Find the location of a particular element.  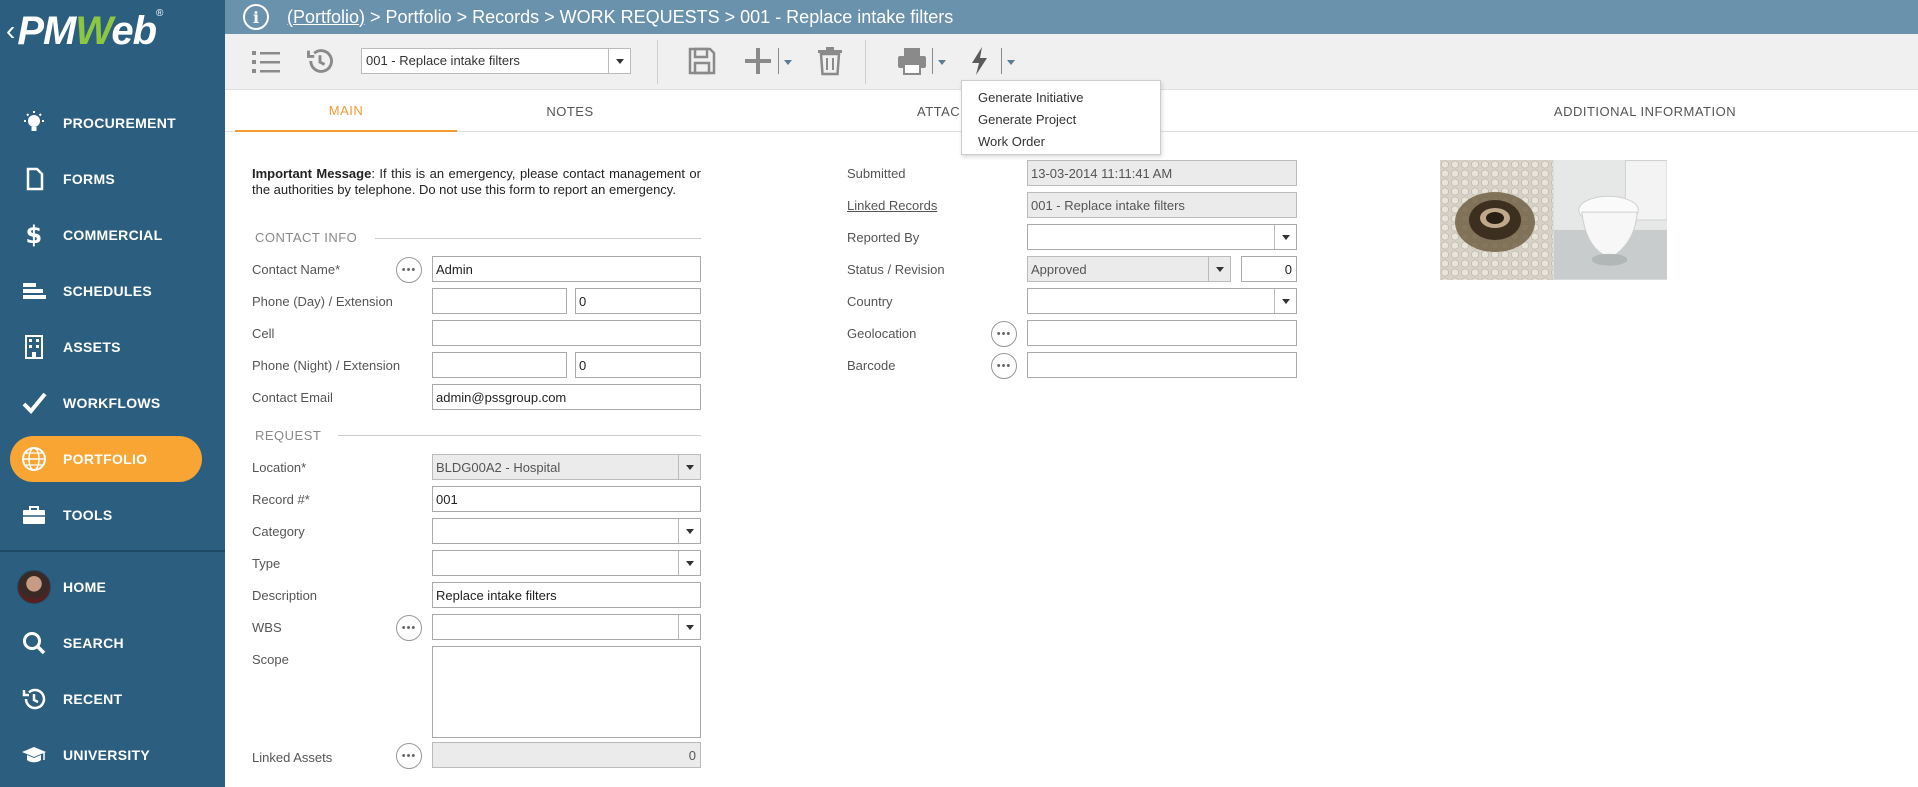

lightning-action-icon is located at coordinates (980, 62).